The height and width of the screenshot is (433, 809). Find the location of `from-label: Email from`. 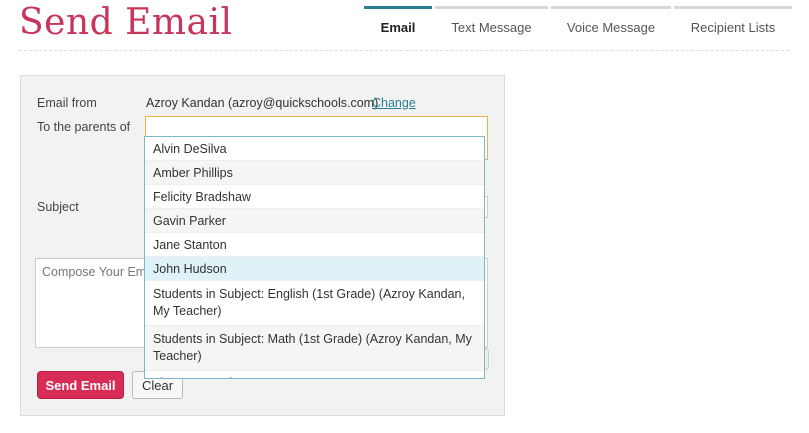

from-label: Email from is located at coordinates (67, 103).